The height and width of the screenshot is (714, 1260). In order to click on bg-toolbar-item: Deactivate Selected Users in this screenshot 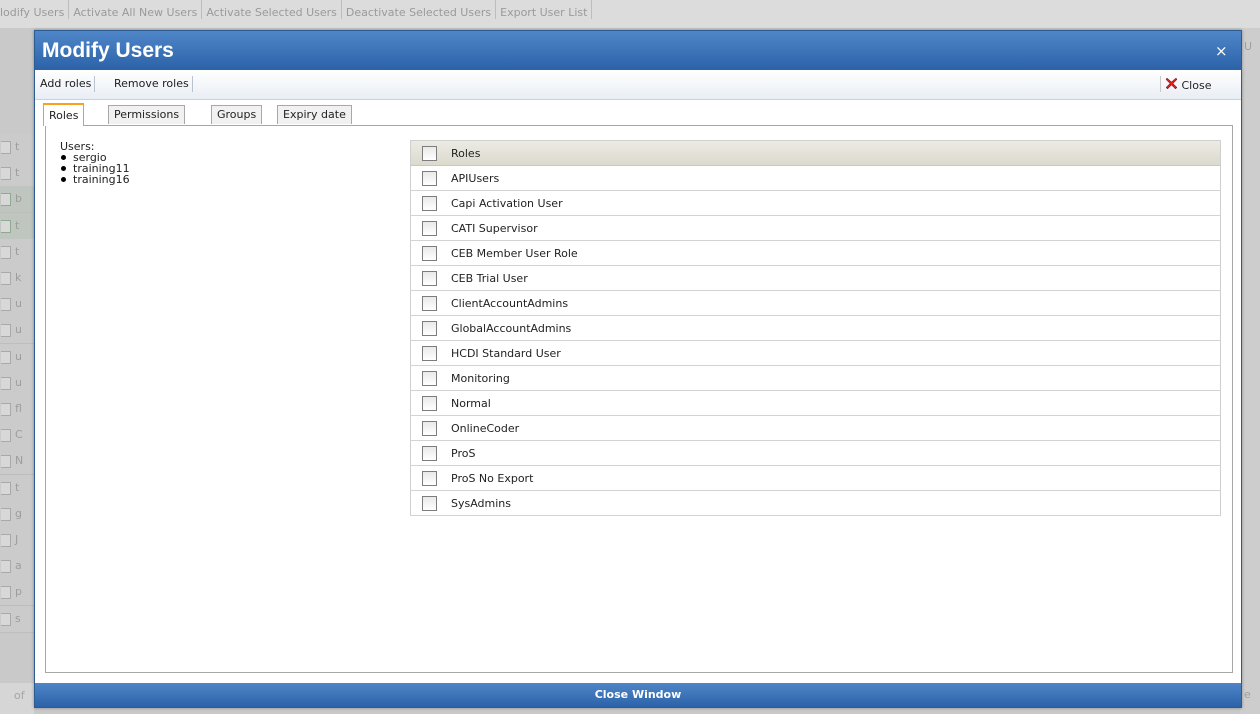, I will do `click(419, 9)`.